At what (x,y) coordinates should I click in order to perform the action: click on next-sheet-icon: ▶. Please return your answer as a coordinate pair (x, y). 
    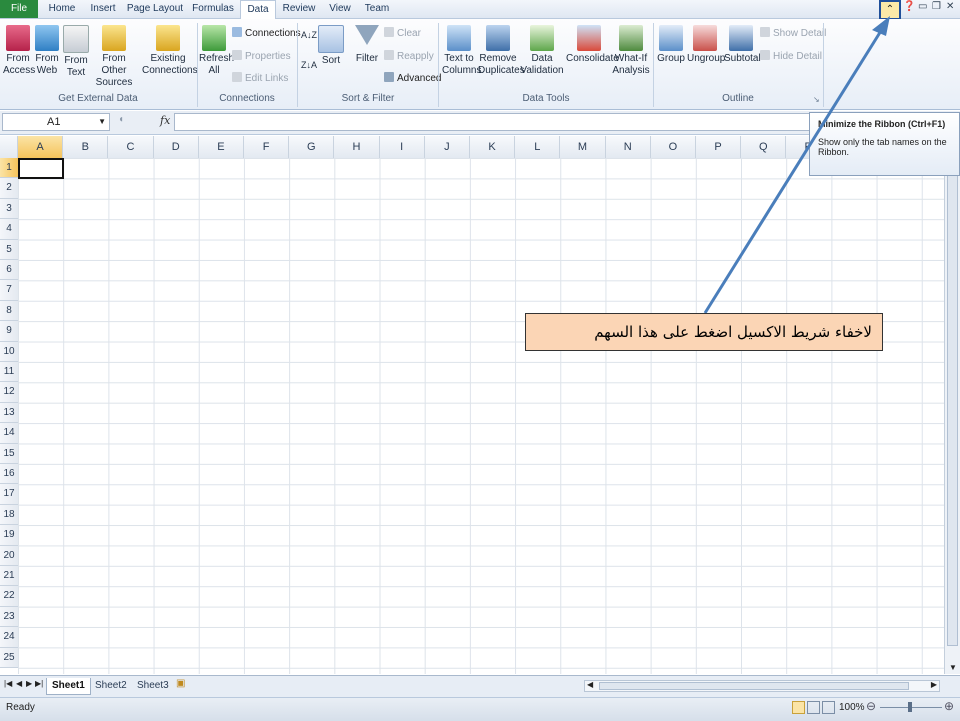
    Looking at the image, I should click on (29, 683).